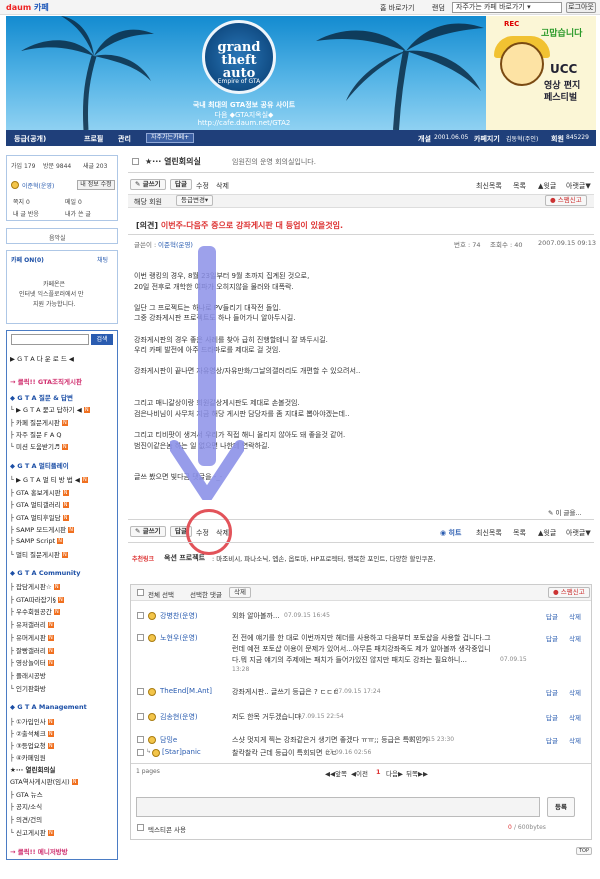  I want to click on random-link: 랜덤, so click(438, 8).